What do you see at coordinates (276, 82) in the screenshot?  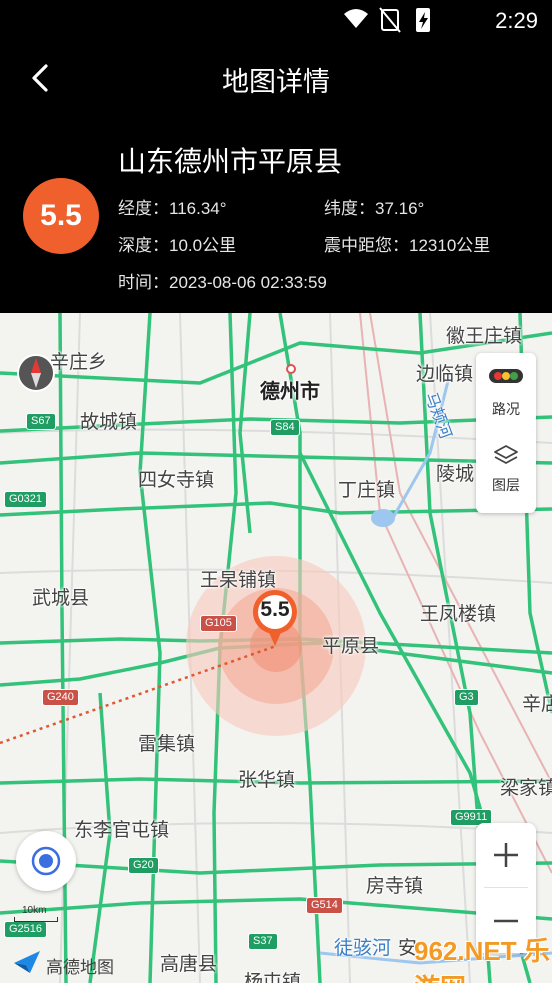 I see `page-title: 地图详情` at bounding box center [276, 82].